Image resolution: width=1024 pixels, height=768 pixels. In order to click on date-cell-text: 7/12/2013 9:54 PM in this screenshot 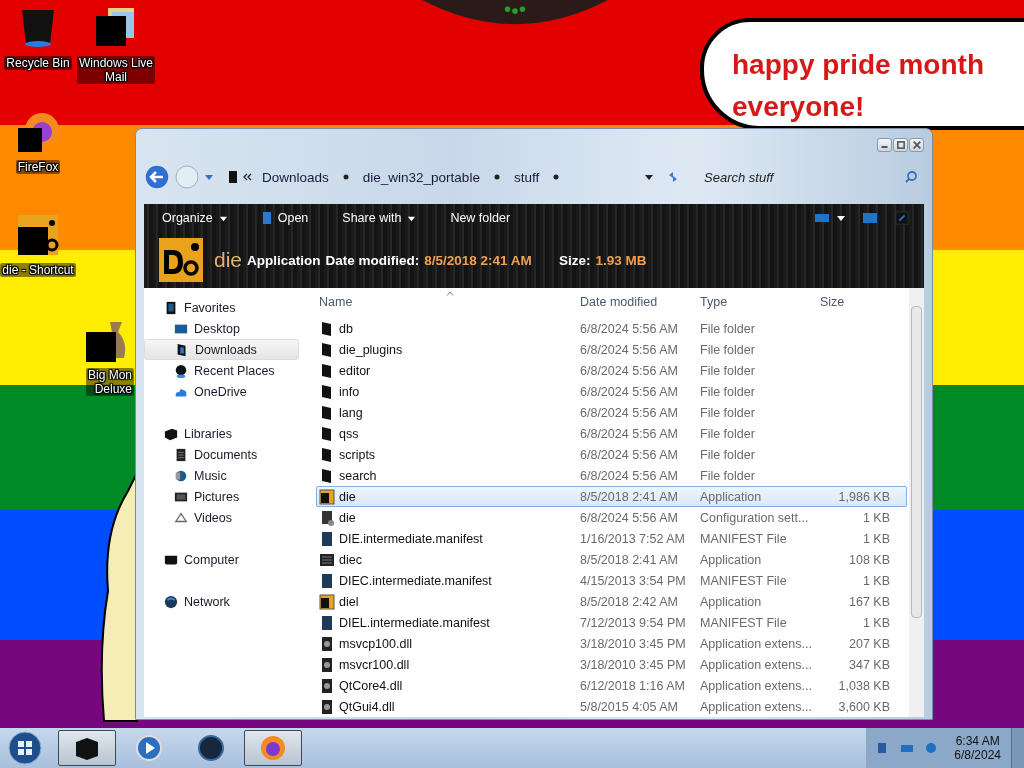, I will do `click(633, 622)`.